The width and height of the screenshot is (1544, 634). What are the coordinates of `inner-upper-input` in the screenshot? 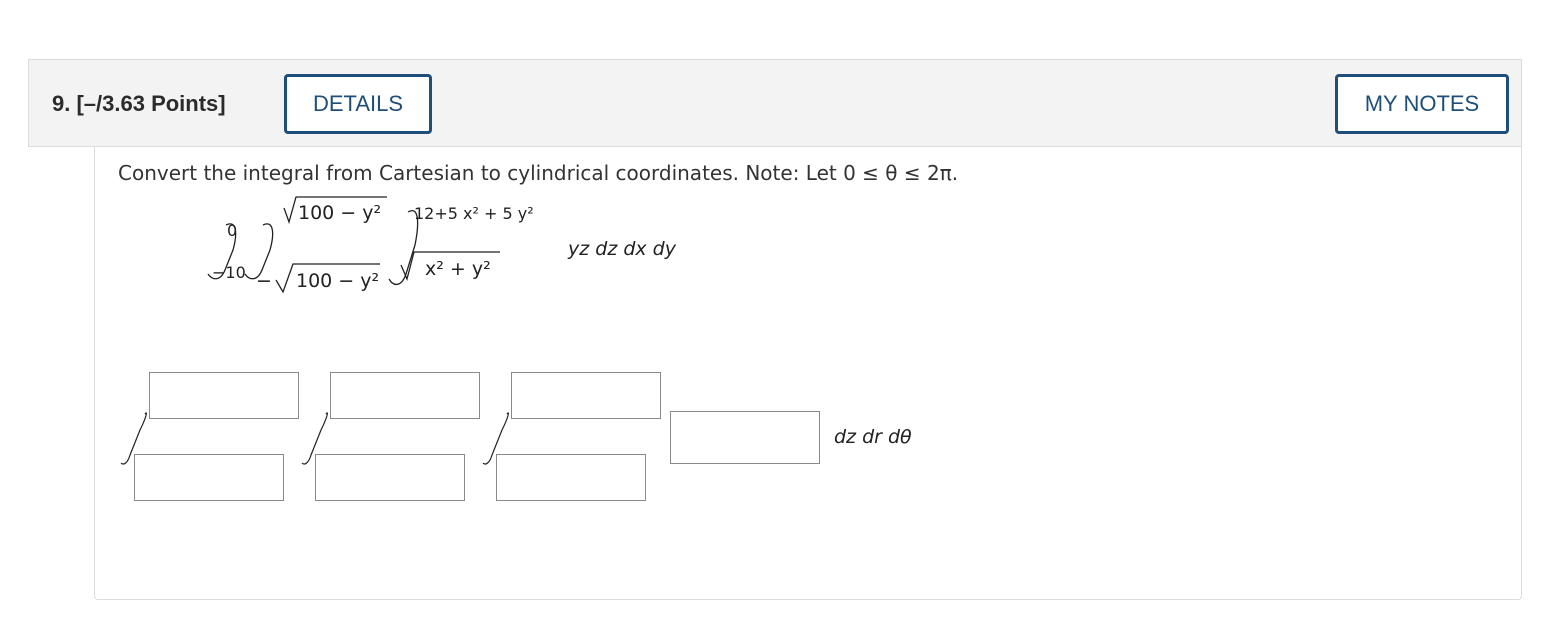 It's located at (586, 395).